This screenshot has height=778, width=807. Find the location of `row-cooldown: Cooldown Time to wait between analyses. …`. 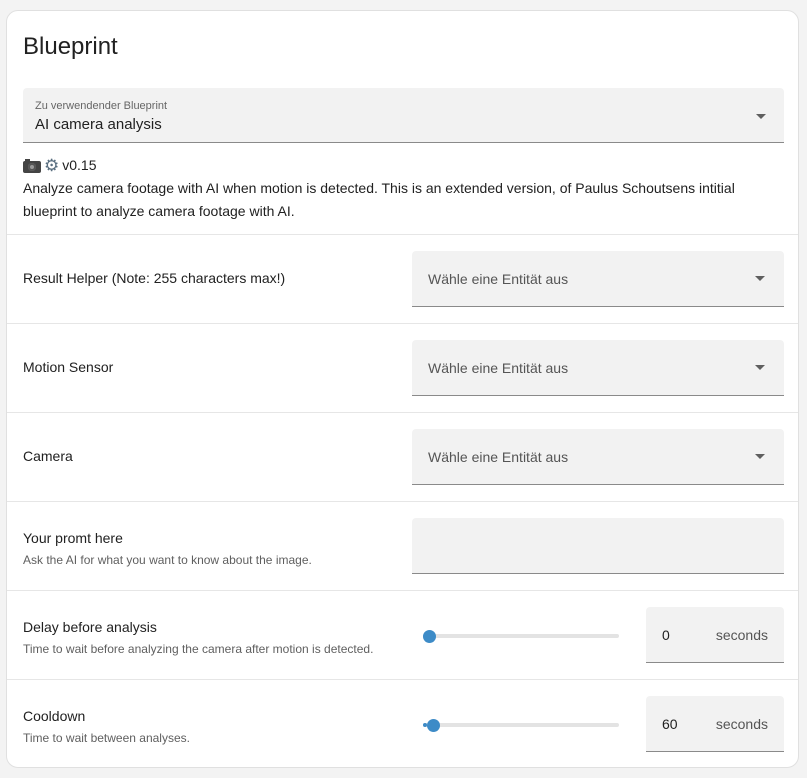

row-cooldown: Cooldown Time to wait between analyses. … is located at coordinates (402, 723).